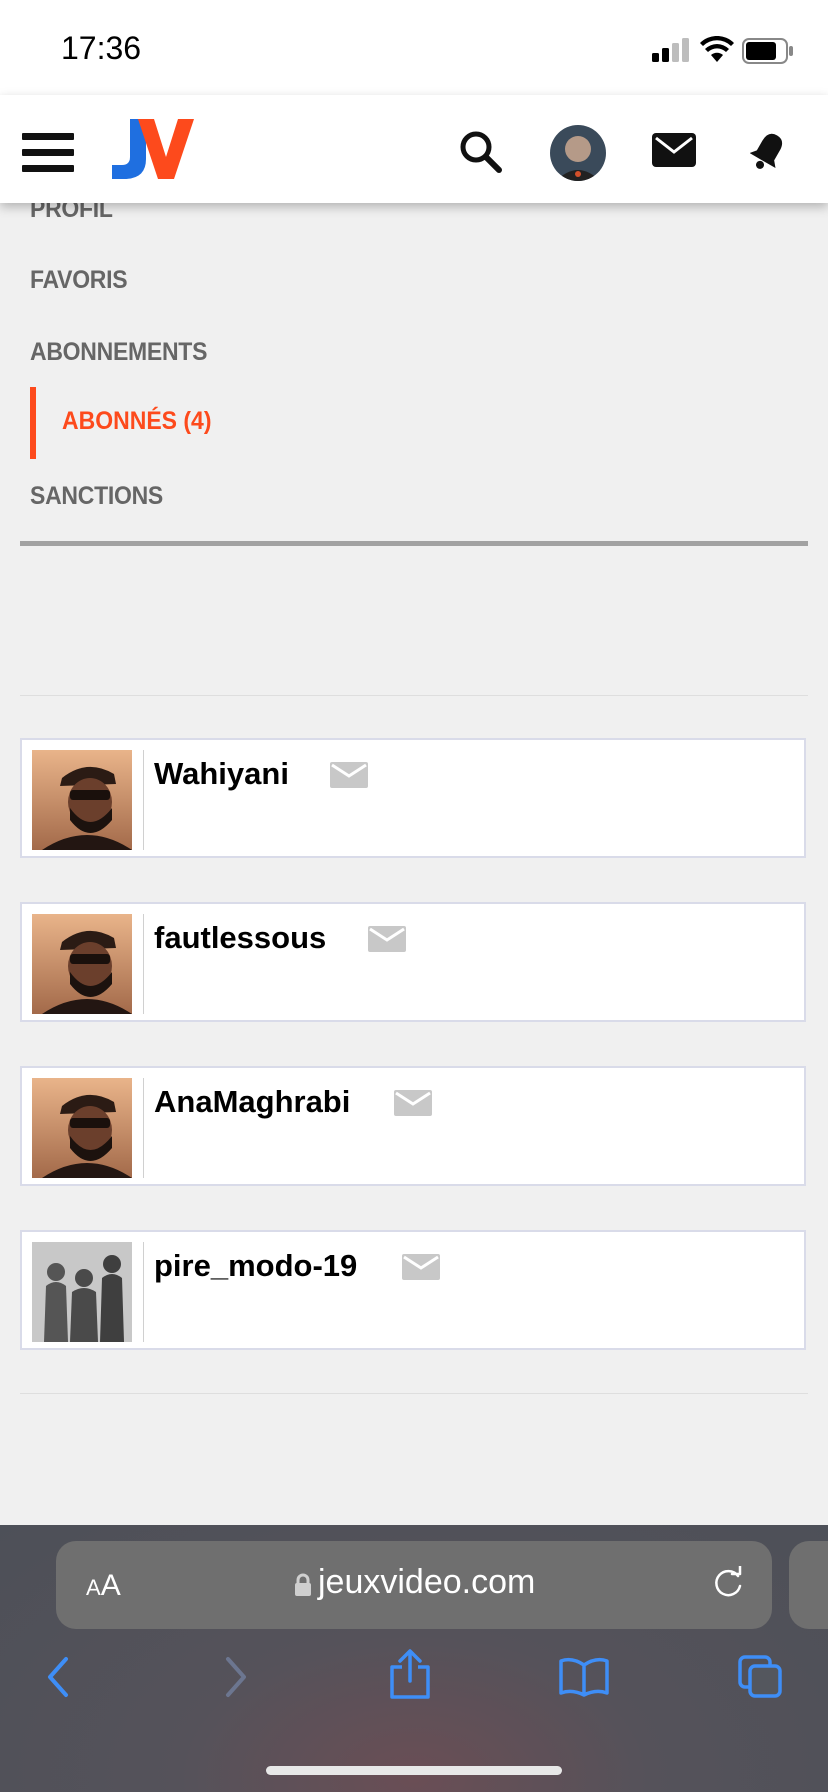 Image resolution: width=828 pixels, height=1792 pixels. I want to click on list-bottom-divider, so click(414, 1393).